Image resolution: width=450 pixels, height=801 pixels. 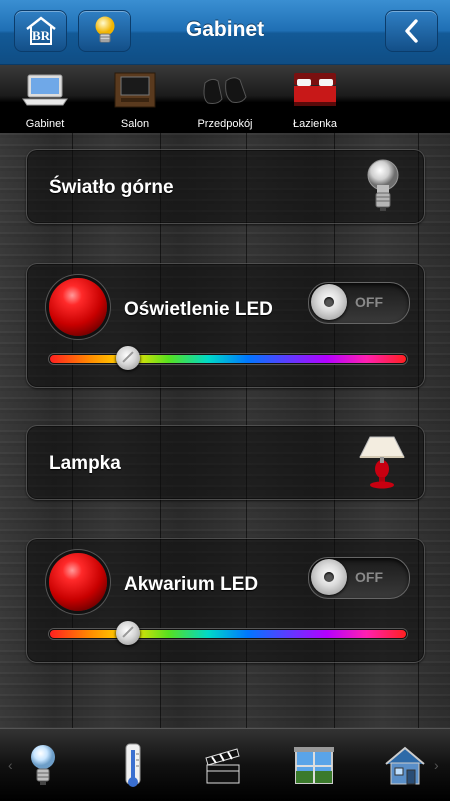 What do you see at coordinates (436, 765) in the screenshot?
I see `scroll-right-arrow: ›` at bounding box center [436, 765].